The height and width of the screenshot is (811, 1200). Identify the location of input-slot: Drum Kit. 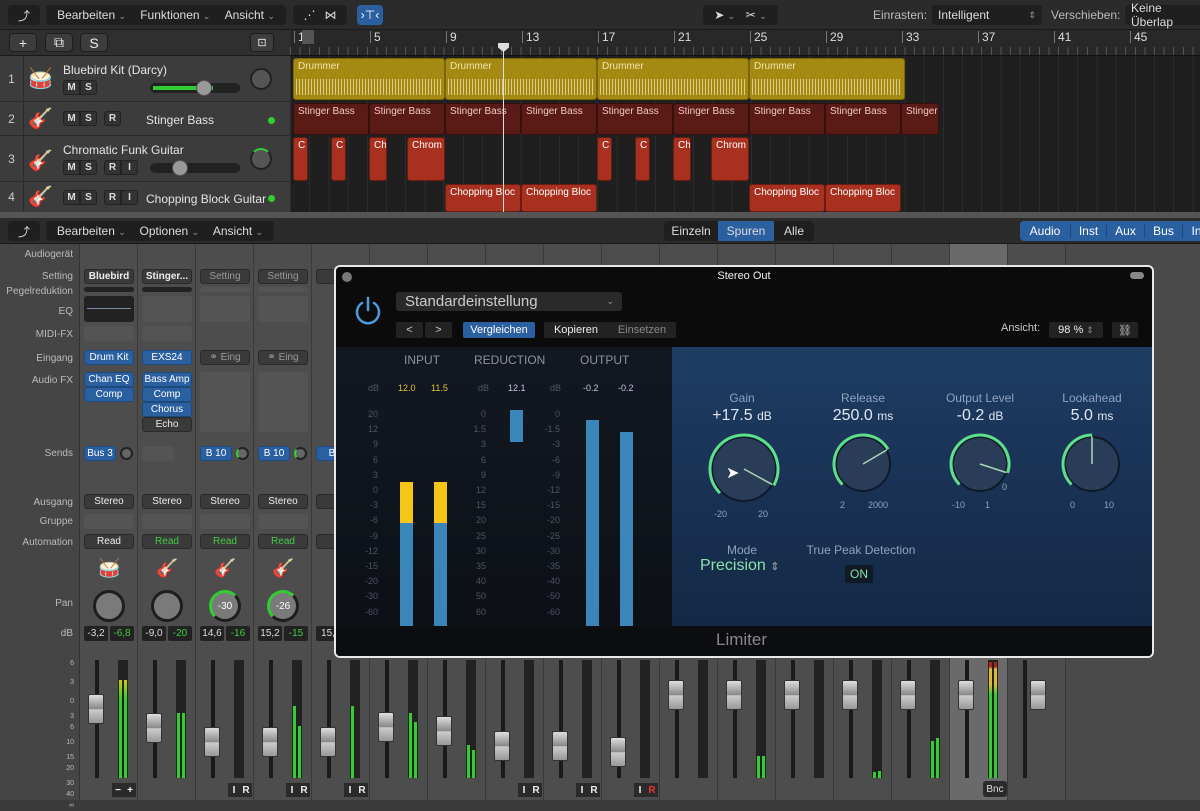
(109, 357).